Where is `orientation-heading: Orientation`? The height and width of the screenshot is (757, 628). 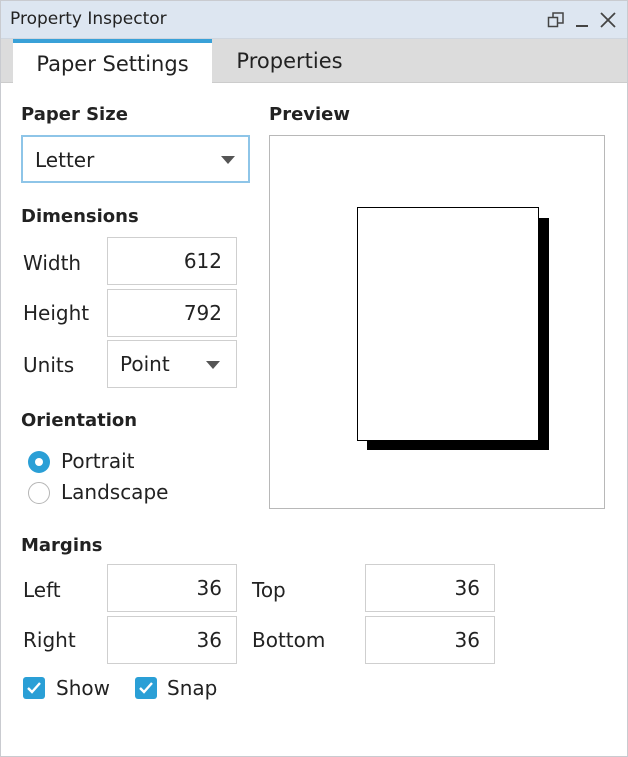 orientation-heading: Orientation is located at coordinates (79, 420).